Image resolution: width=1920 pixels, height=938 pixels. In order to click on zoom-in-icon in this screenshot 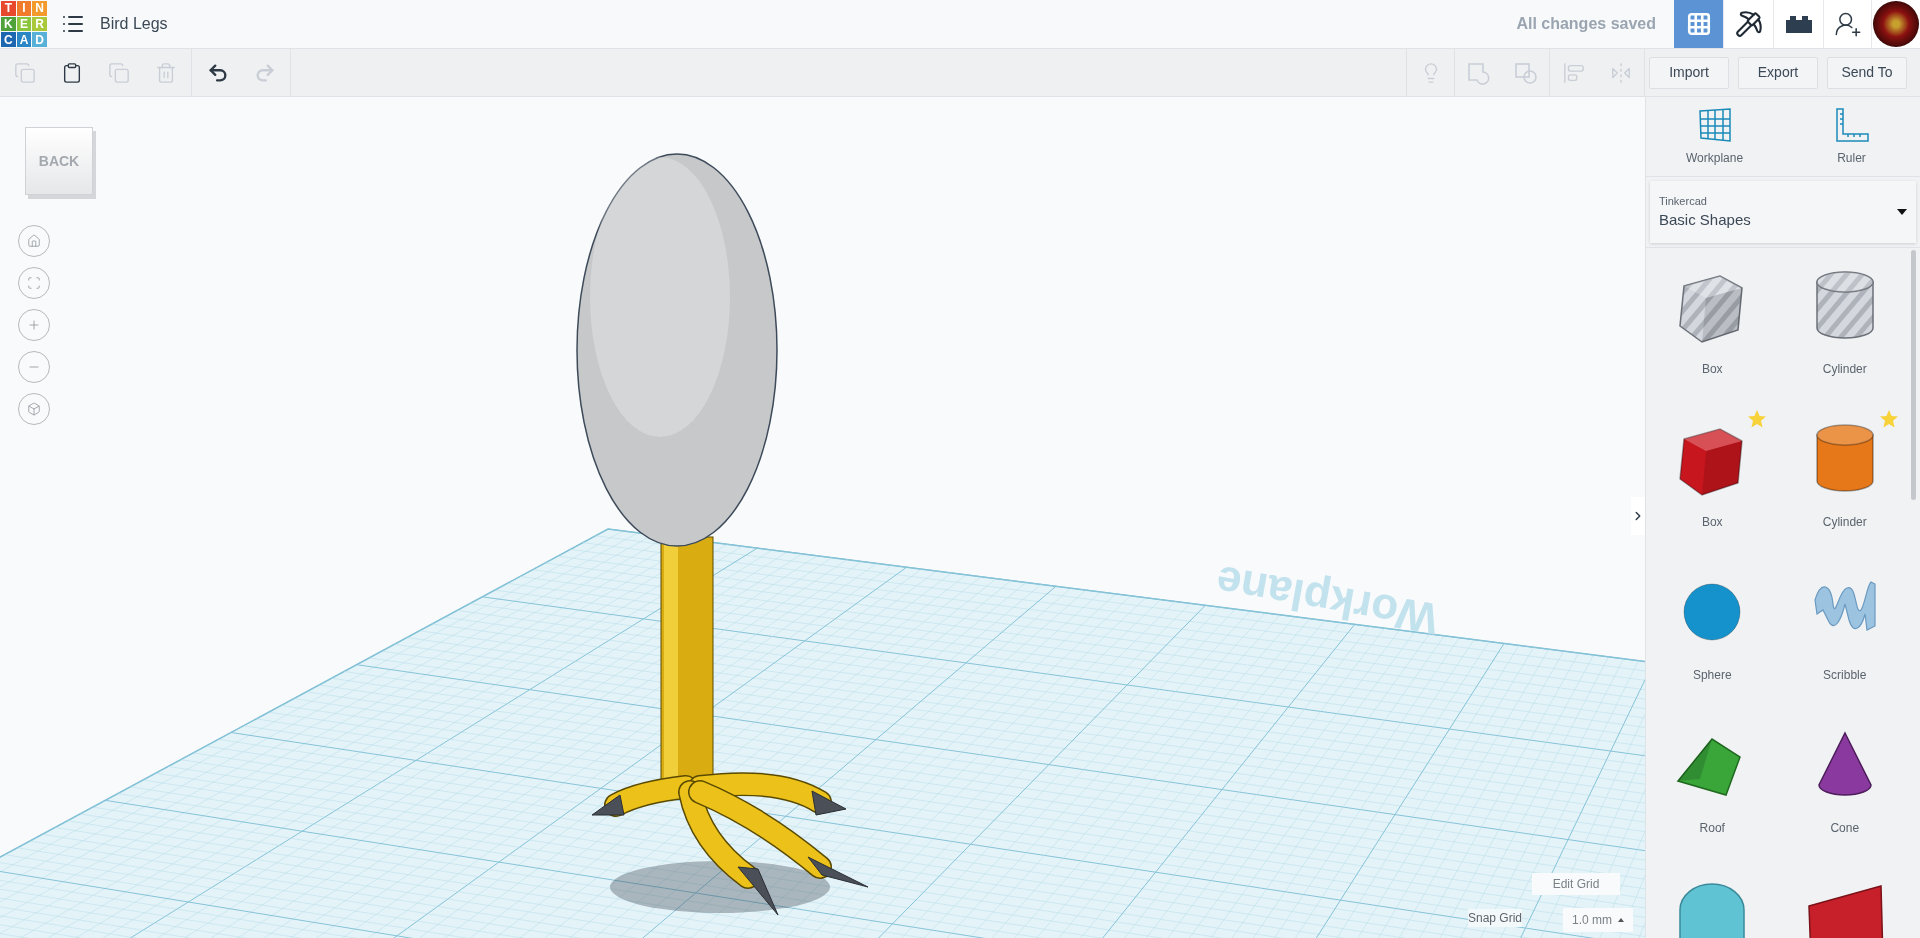, I will do `click(34, 325)`.